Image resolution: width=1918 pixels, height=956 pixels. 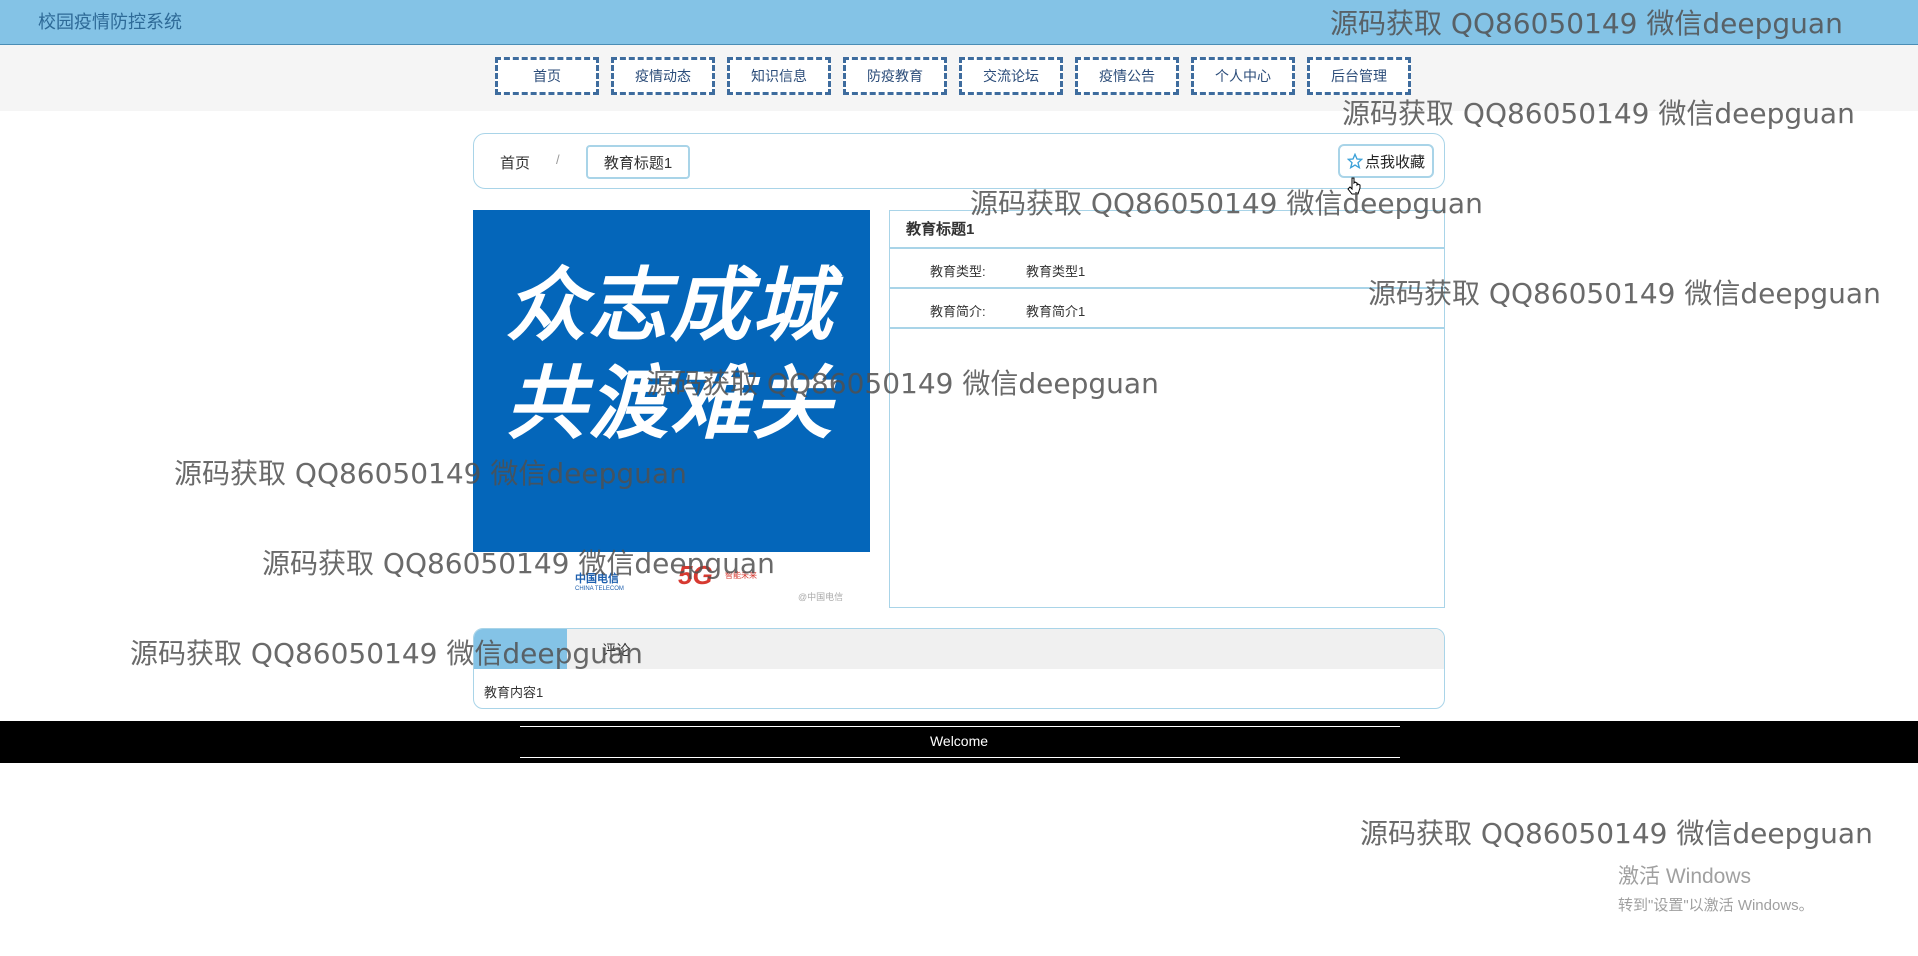 I want to click on tab-content, so click(x=520, y=649).